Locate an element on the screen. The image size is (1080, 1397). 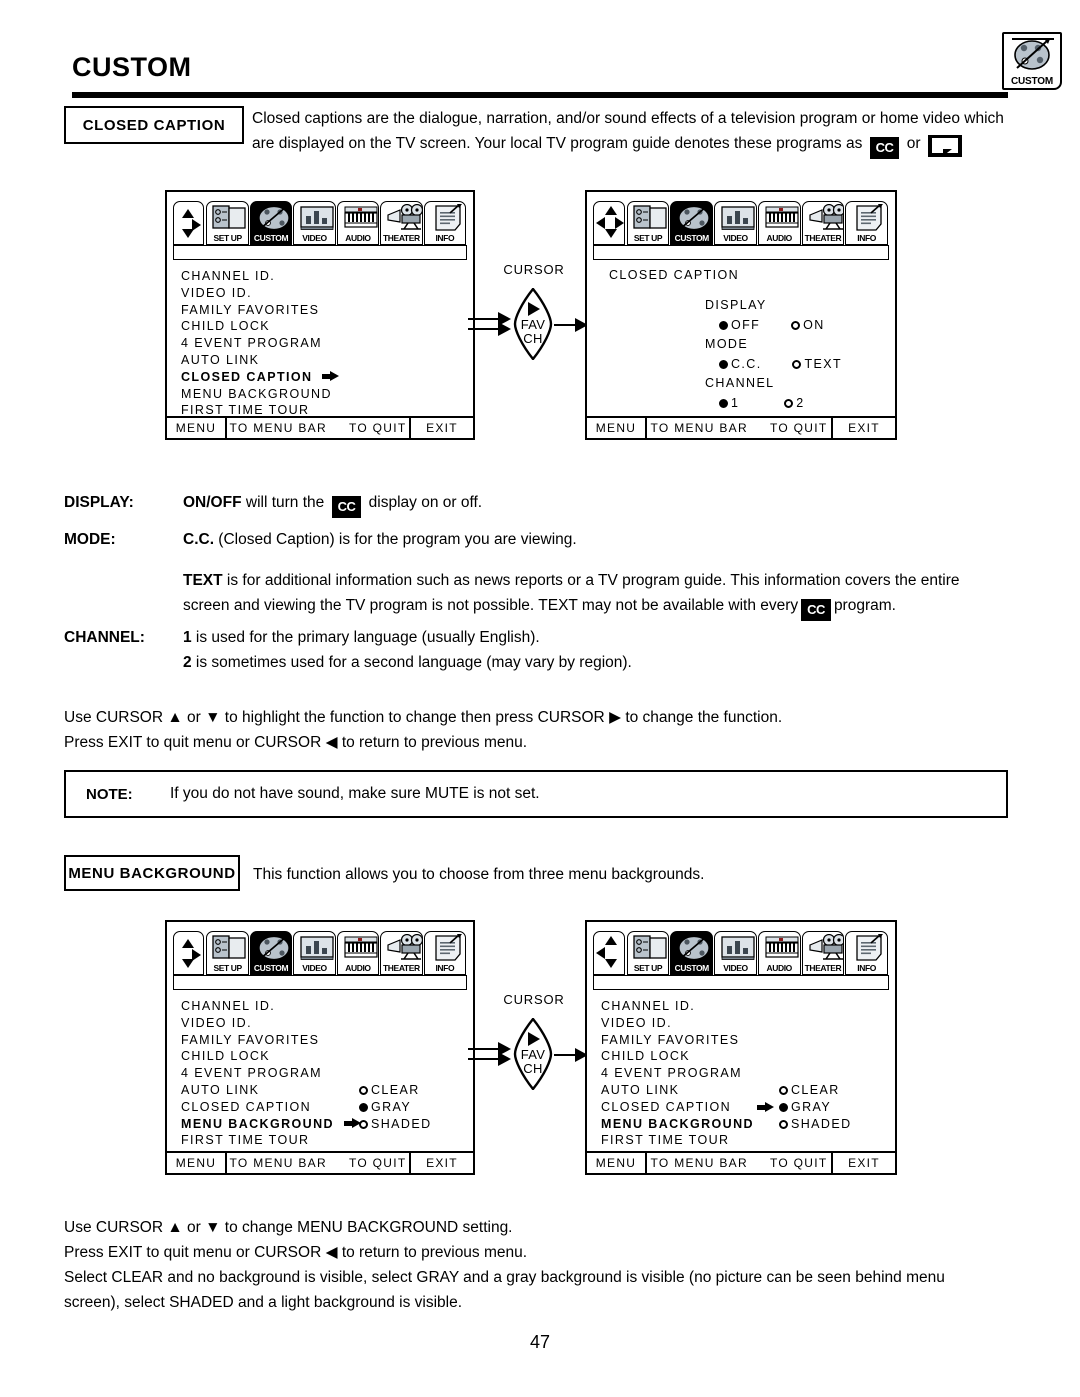
nav-arrows-cell is located at coordinates (609, 953).